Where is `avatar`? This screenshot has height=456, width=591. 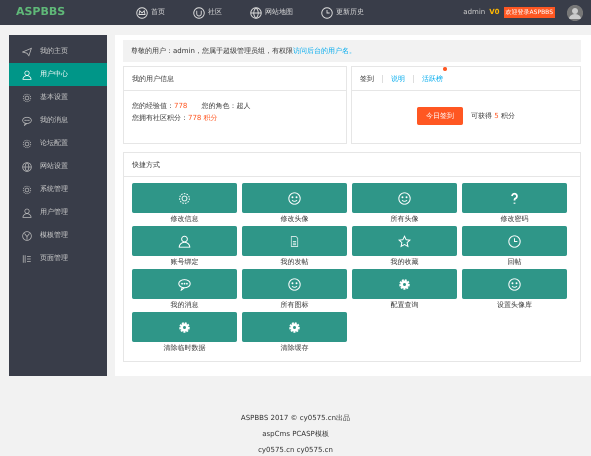 avatar is located at coordinates (575, 12).